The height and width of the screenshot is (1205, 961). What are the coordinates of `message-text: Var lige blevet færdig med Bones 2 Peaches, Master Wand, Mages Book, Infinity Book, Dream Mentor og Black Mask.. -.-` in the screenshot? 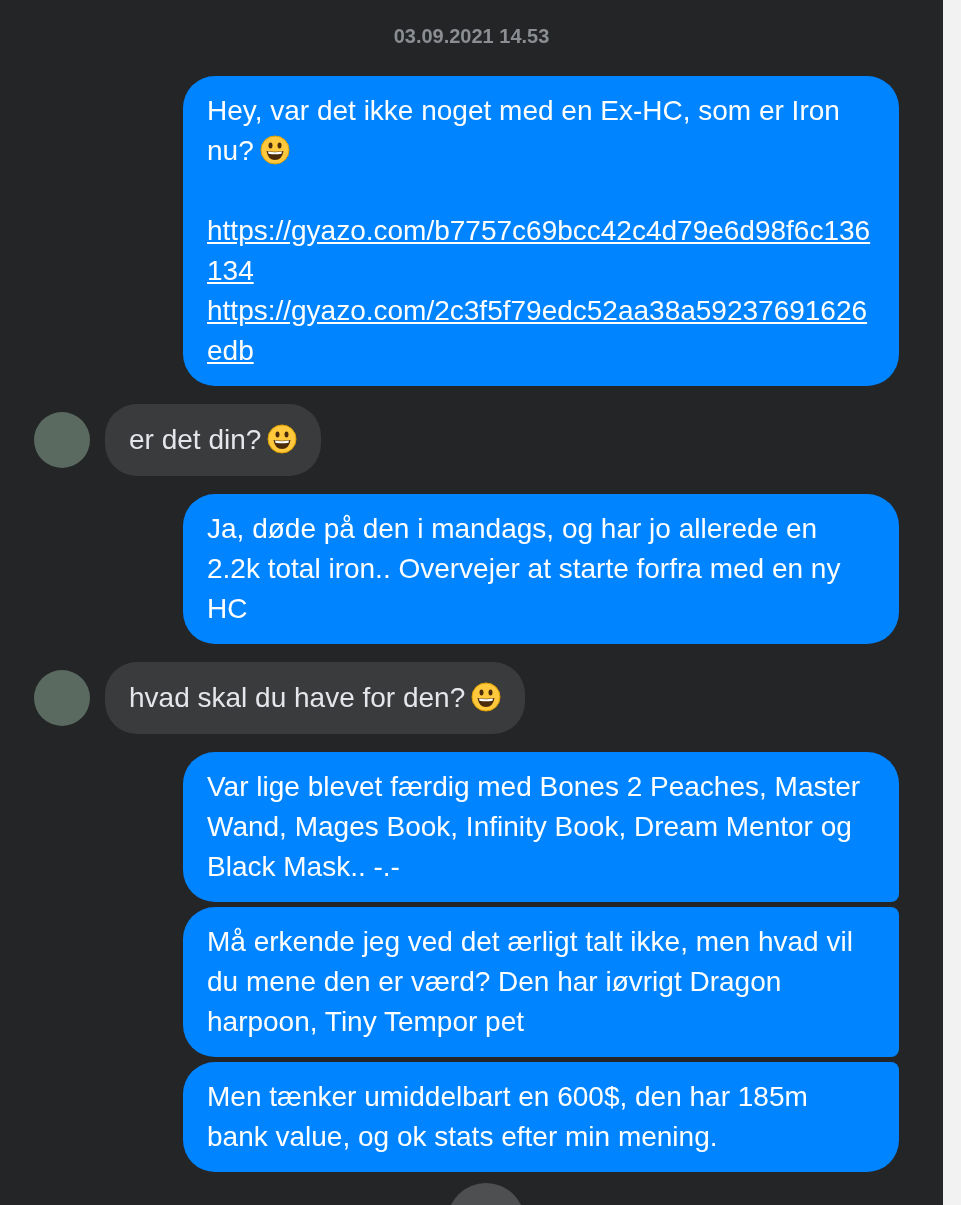 It's located at (534, 826).